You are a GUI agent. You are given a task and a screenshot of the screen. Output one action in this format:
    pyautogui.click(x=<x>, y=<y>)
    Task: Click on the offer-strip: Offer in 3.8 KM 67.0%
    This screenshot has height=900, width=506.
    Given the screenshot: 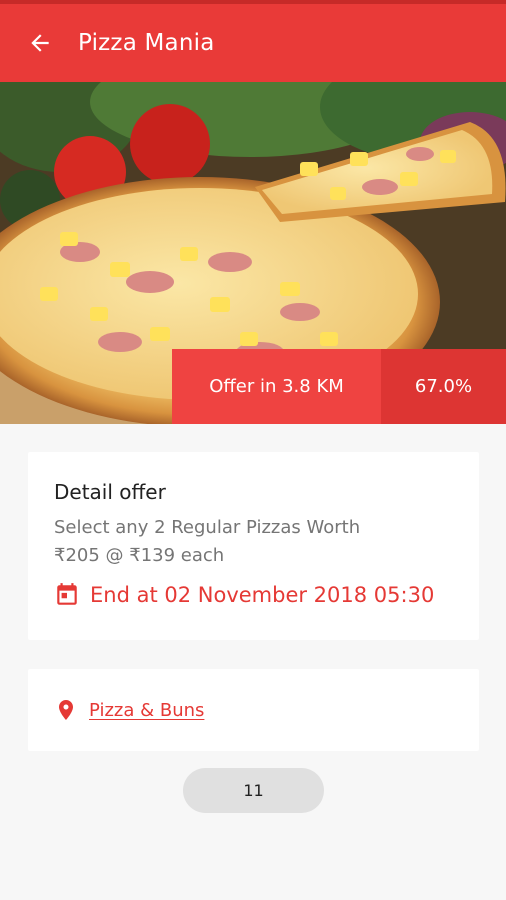 What is the action you would take?
    pyautogui.click(x=339, y=386)
    